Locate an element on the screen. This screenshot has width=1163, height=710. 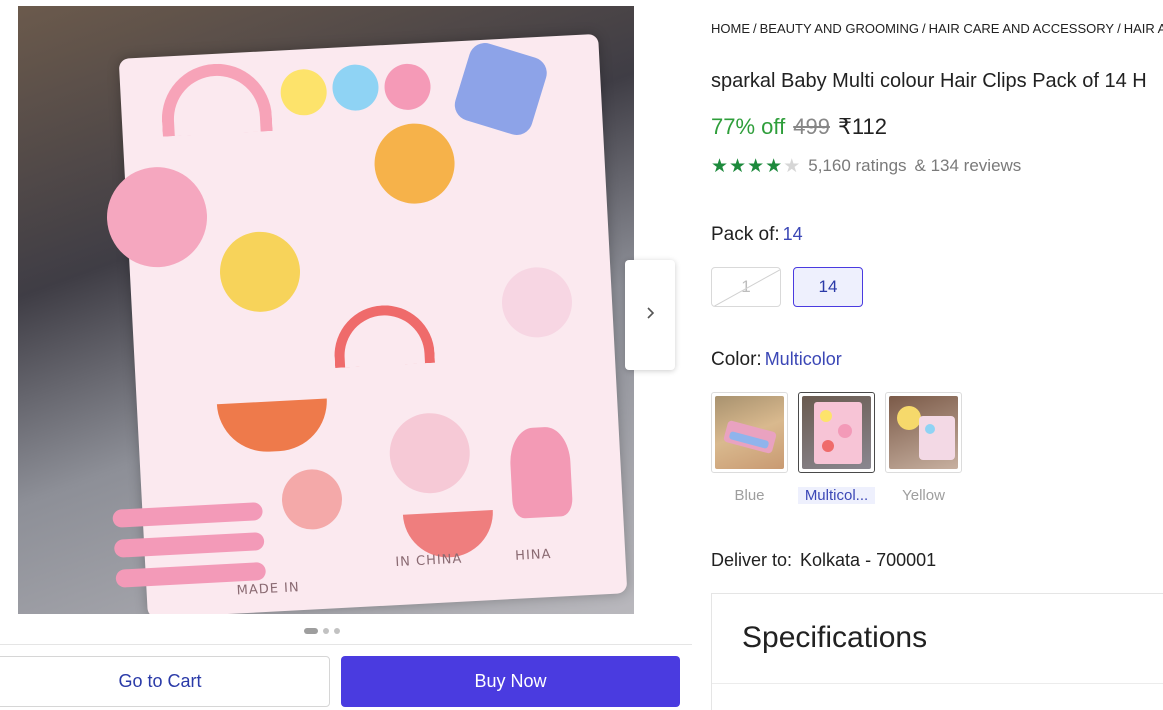
color-label: Color: Multicolor is located at coordinates (776, 360).